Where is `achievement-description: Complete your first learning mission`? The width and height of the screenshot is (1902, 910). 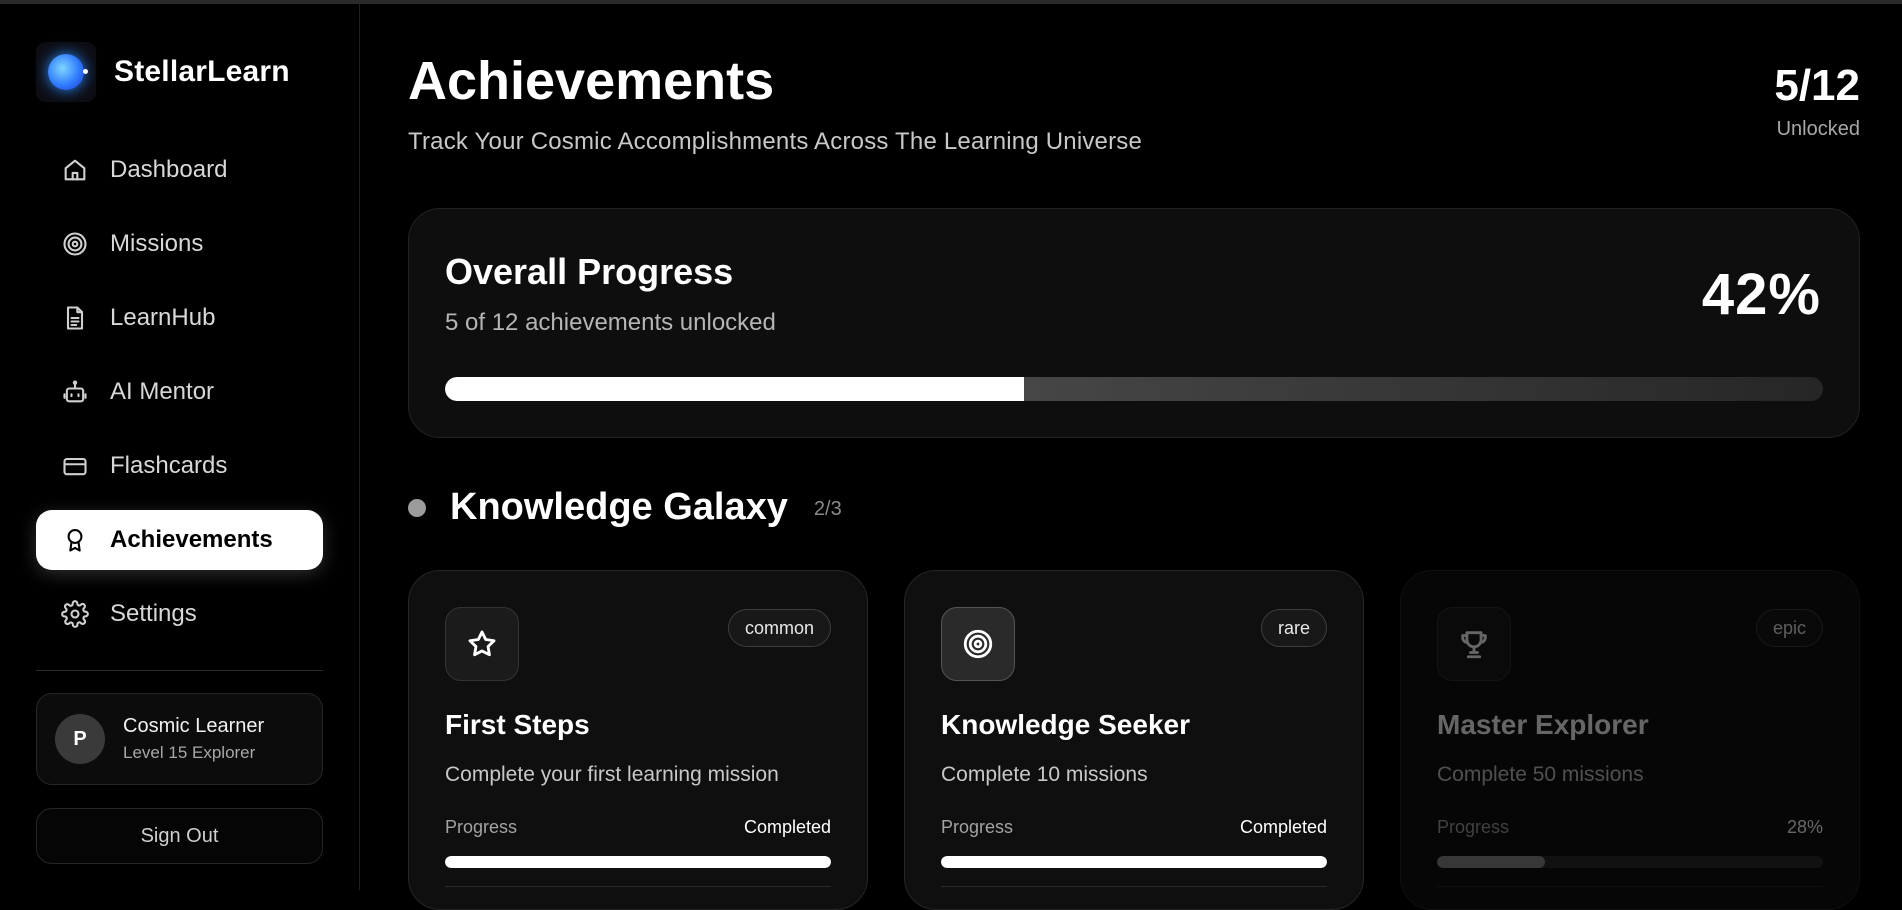
achievement-description: Complete your first learning mission is located at coordinates (612, 774).